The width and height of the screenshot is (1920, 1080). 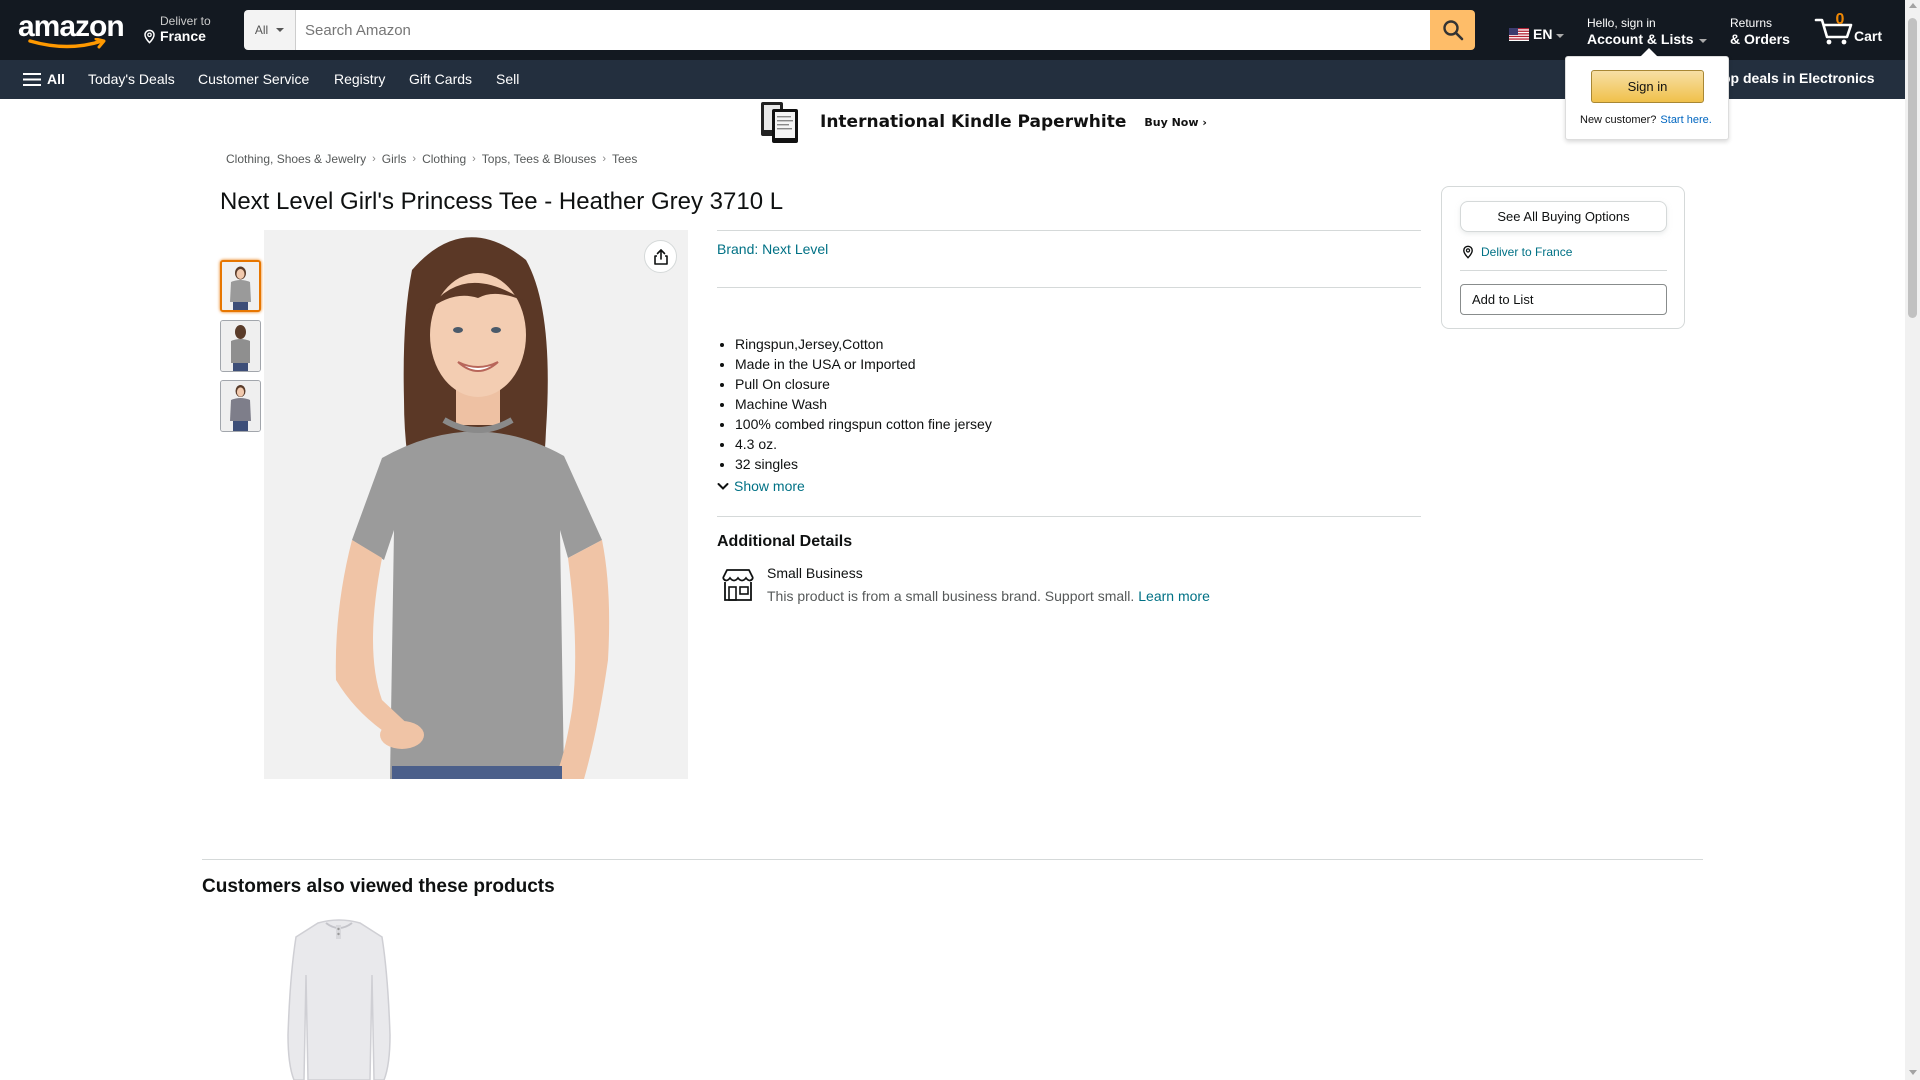 I want to click on image-thumbnails, so click(x=240, y=350).